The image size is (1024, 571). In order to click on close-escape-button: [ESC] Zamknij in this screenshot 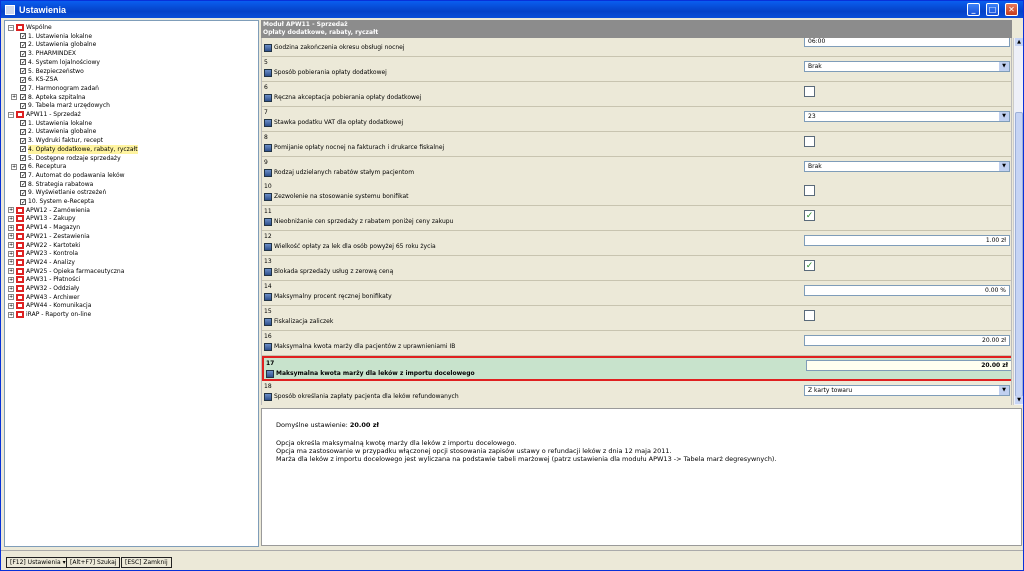, I will do `click(146, 562)`.